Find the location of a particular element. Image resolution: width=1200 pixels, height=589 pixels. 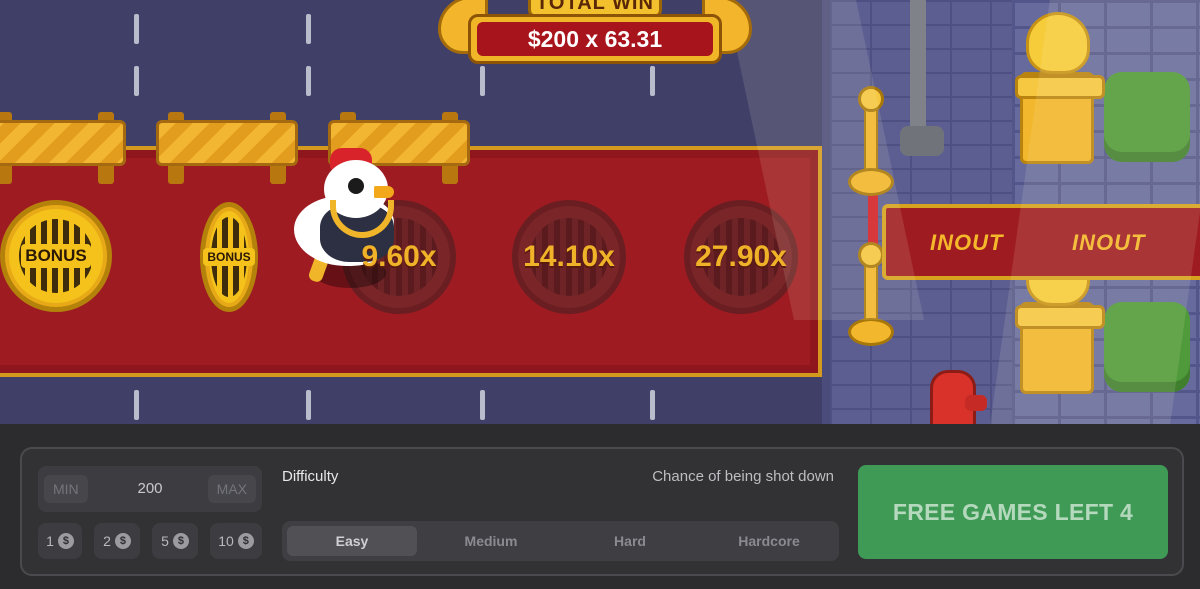

total-win-banner: TOTAL WIN $200 x 63.31 is located at coordinates (595, 38).